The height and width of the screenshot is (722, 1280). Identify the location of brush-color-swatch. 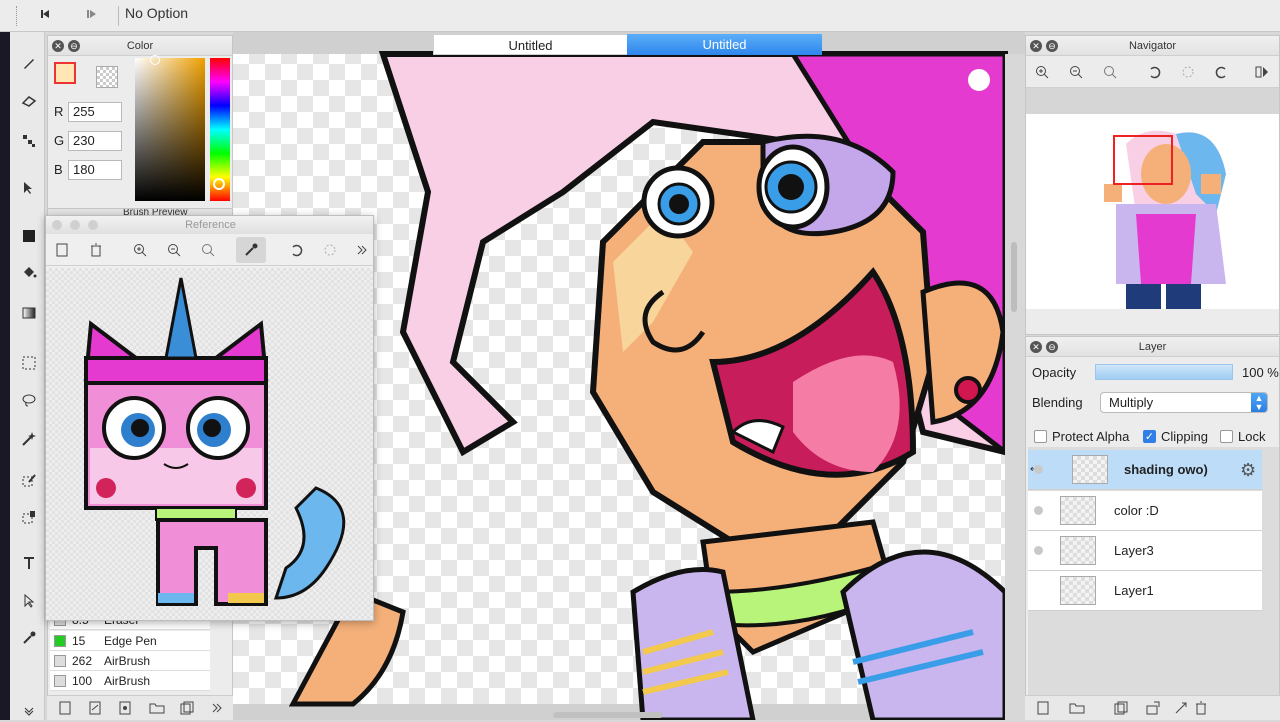
(60, 641).